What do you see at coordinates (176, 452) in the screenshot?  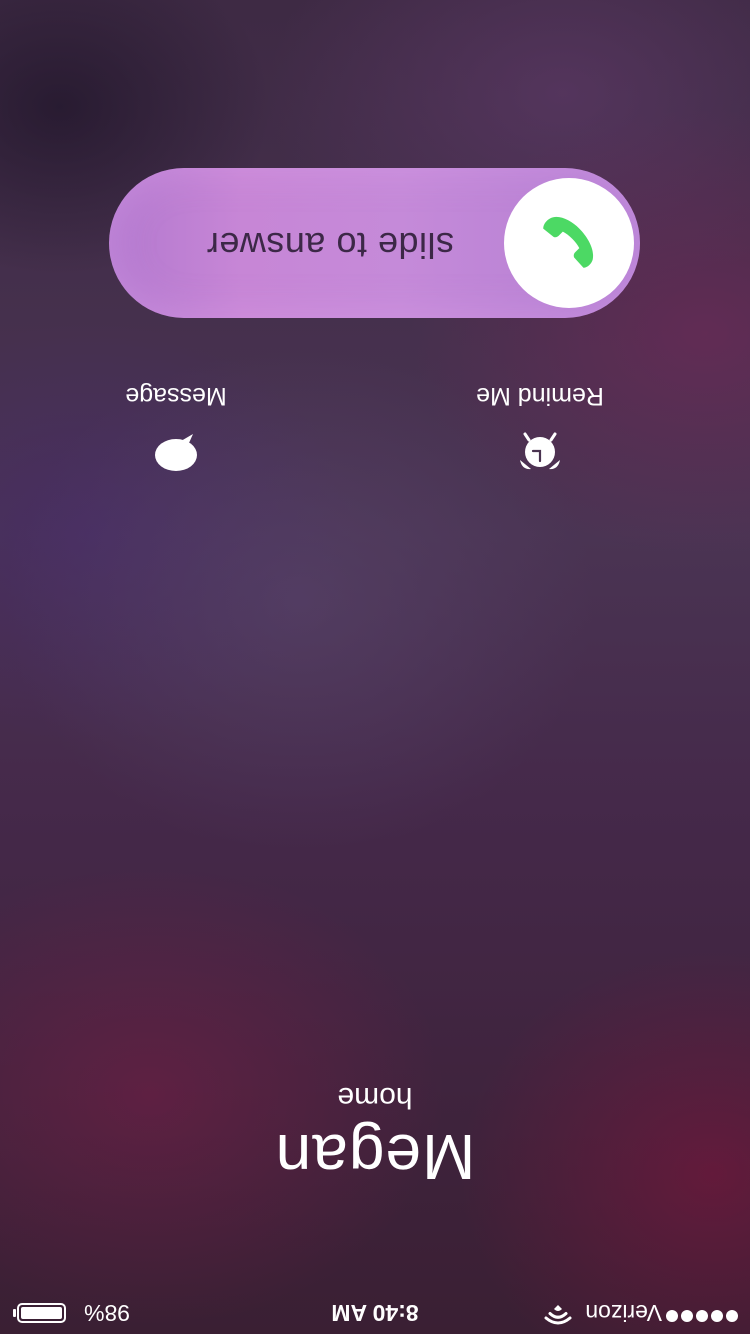 I see `speech-bubble-icon` at bounding box center [176, 452].